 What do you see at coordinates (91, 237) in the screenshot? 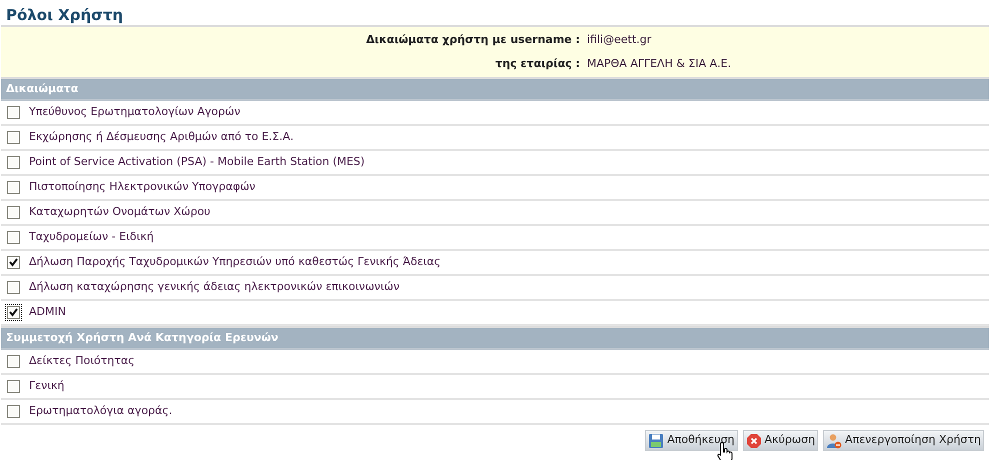
I see `permission-label: Ταχυδρομείων - Ειδική` at bounding box center [91, 237].